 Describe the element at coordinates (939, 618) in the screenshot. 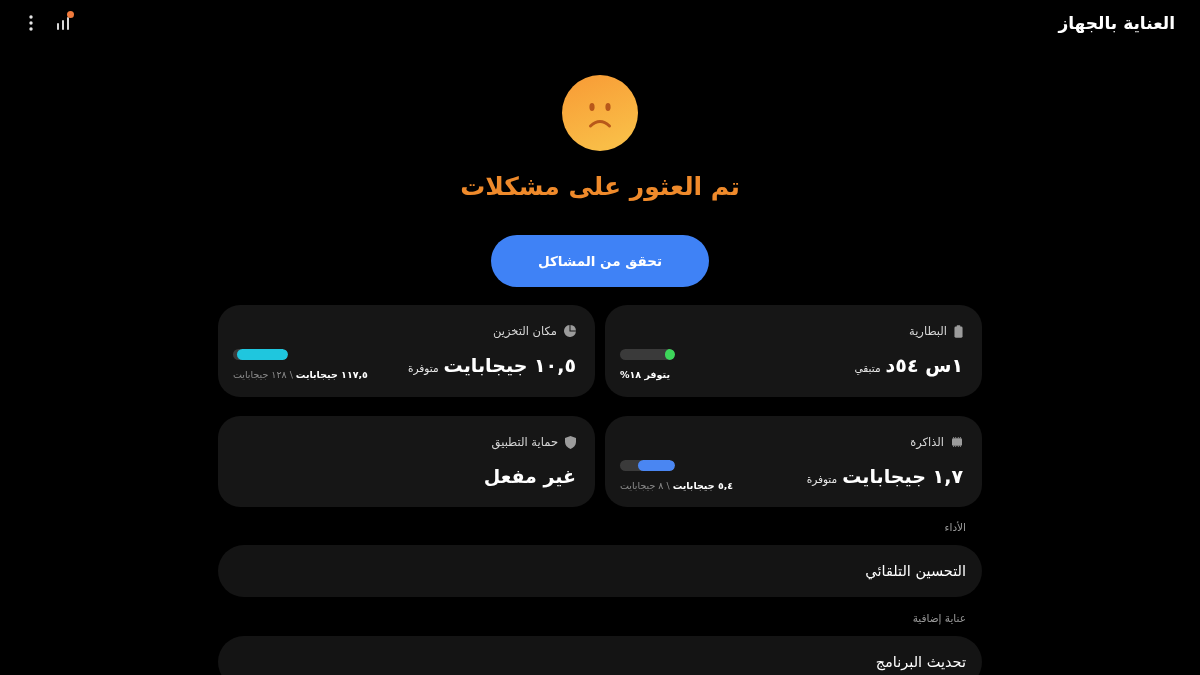

I see `section-heading: عناية إضافية` at that location.